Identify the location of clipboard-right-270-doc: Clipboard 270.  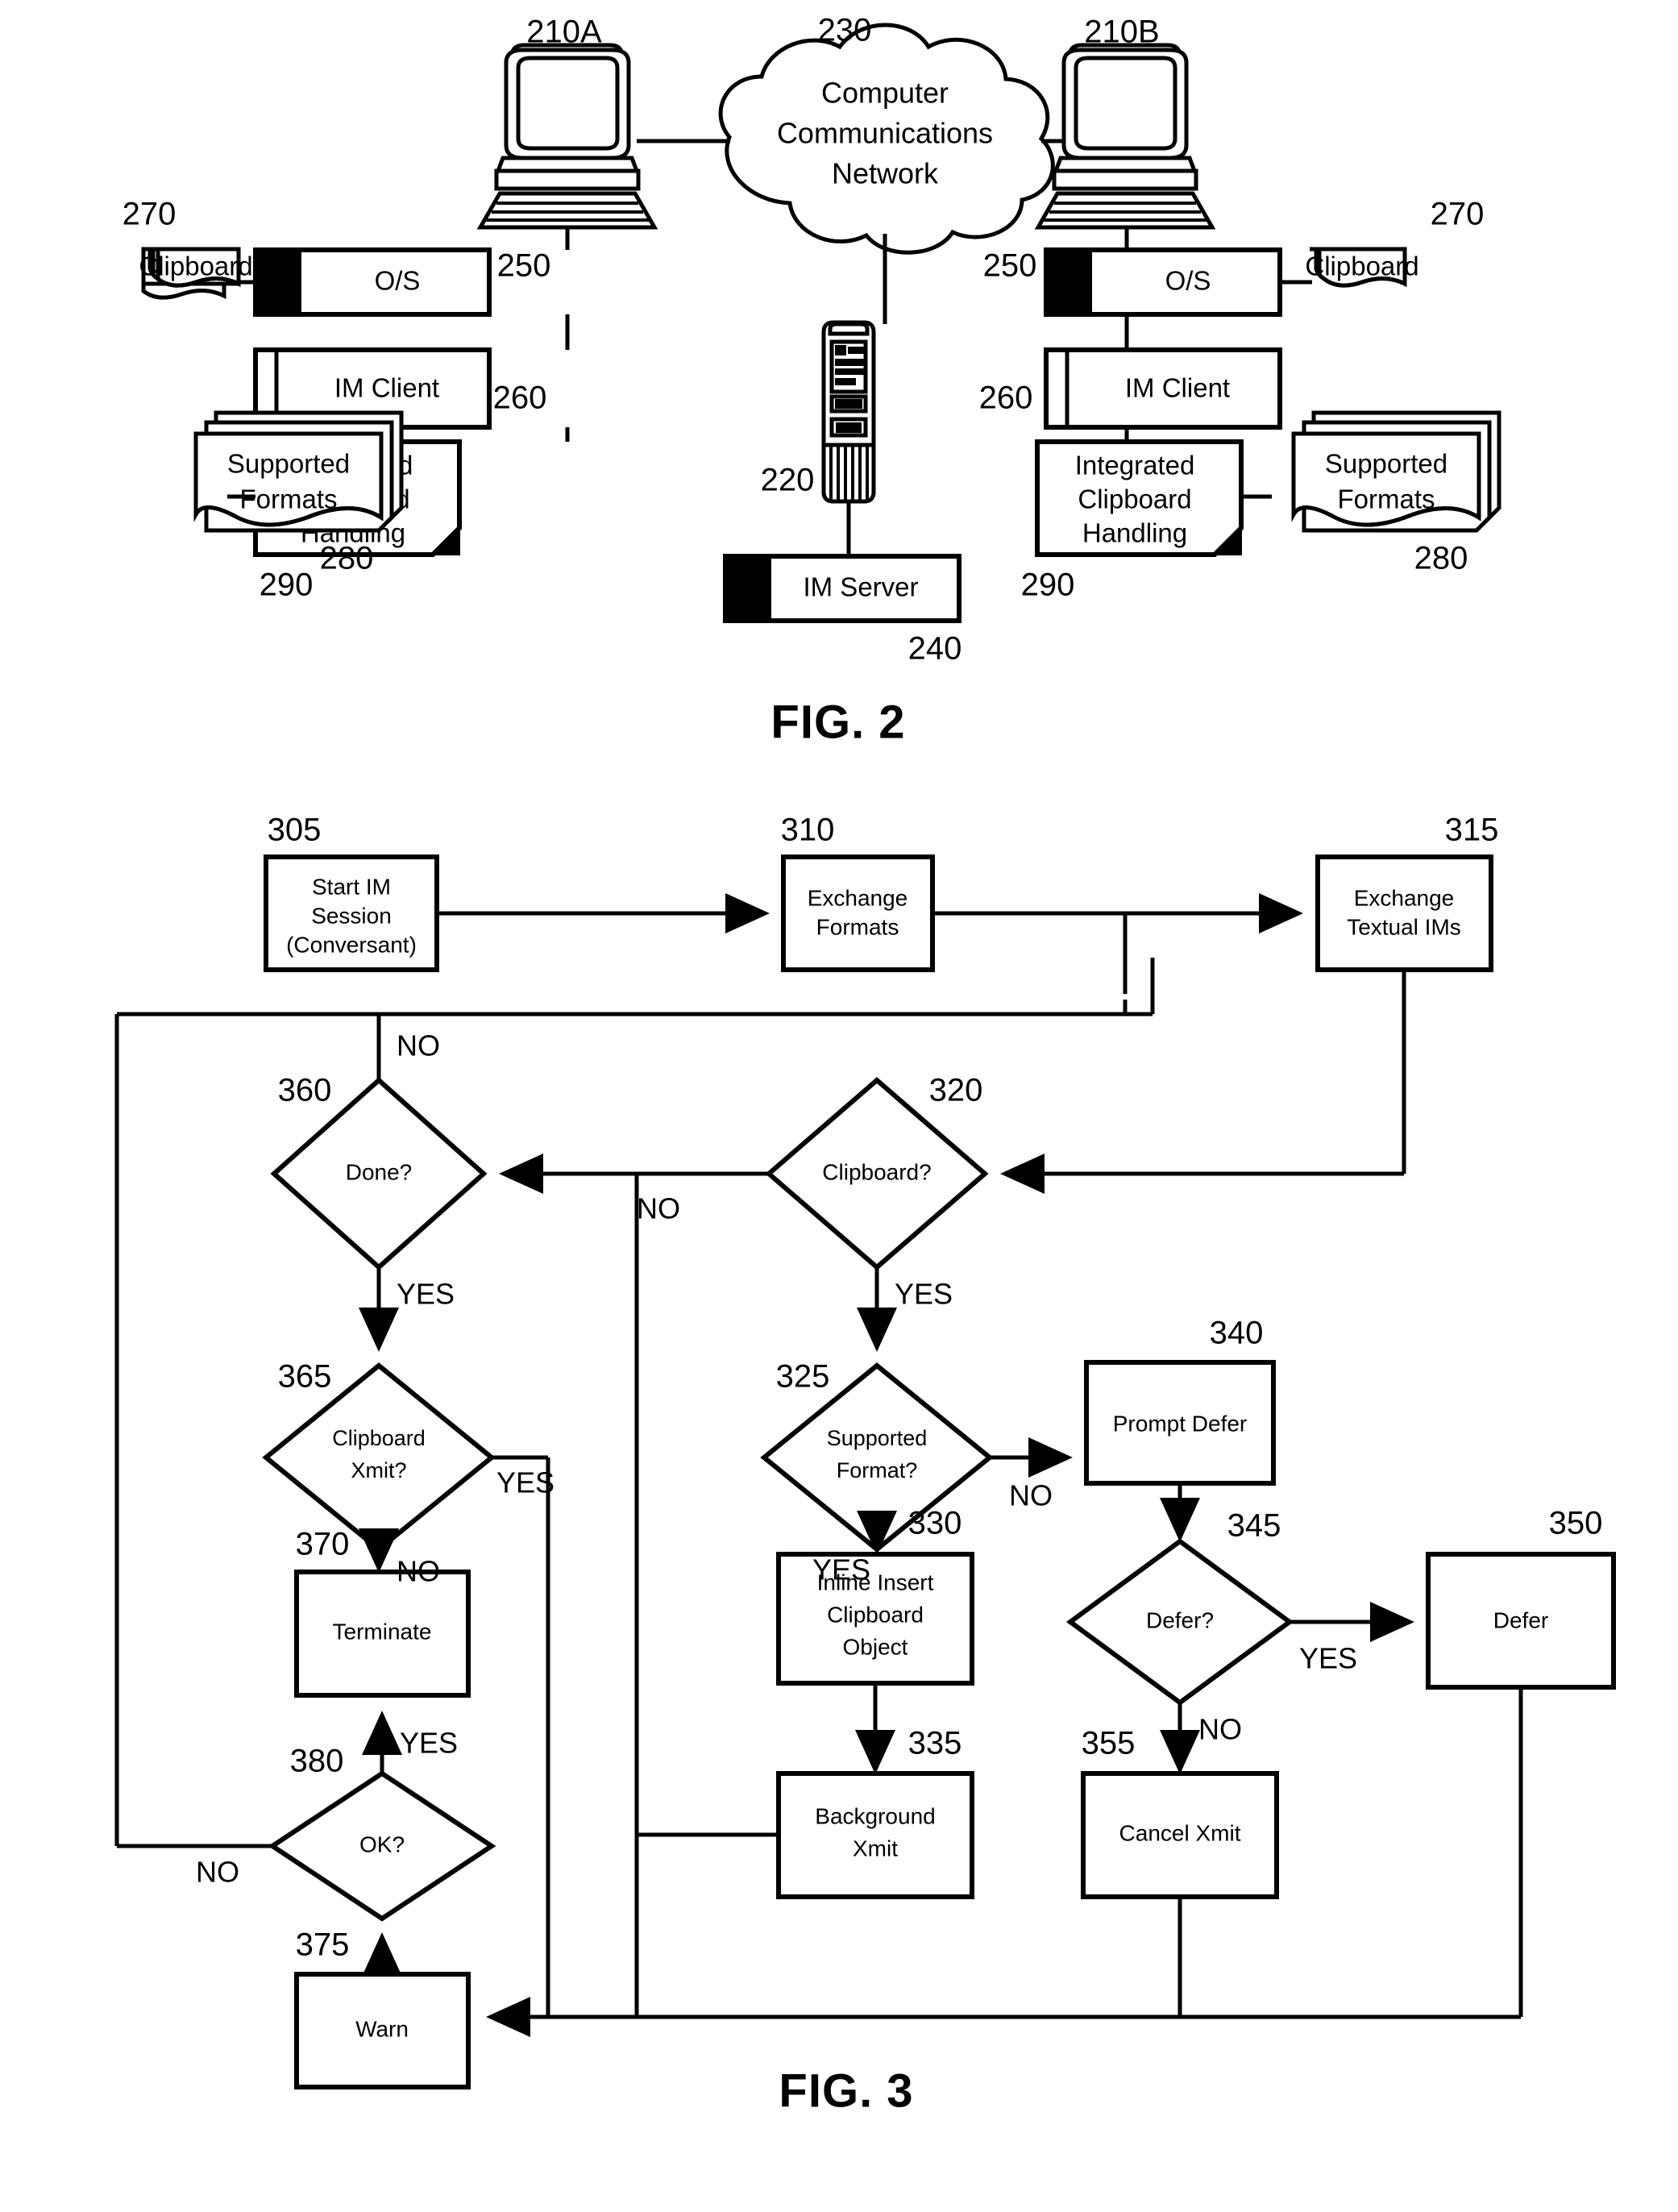
(1395, 242).